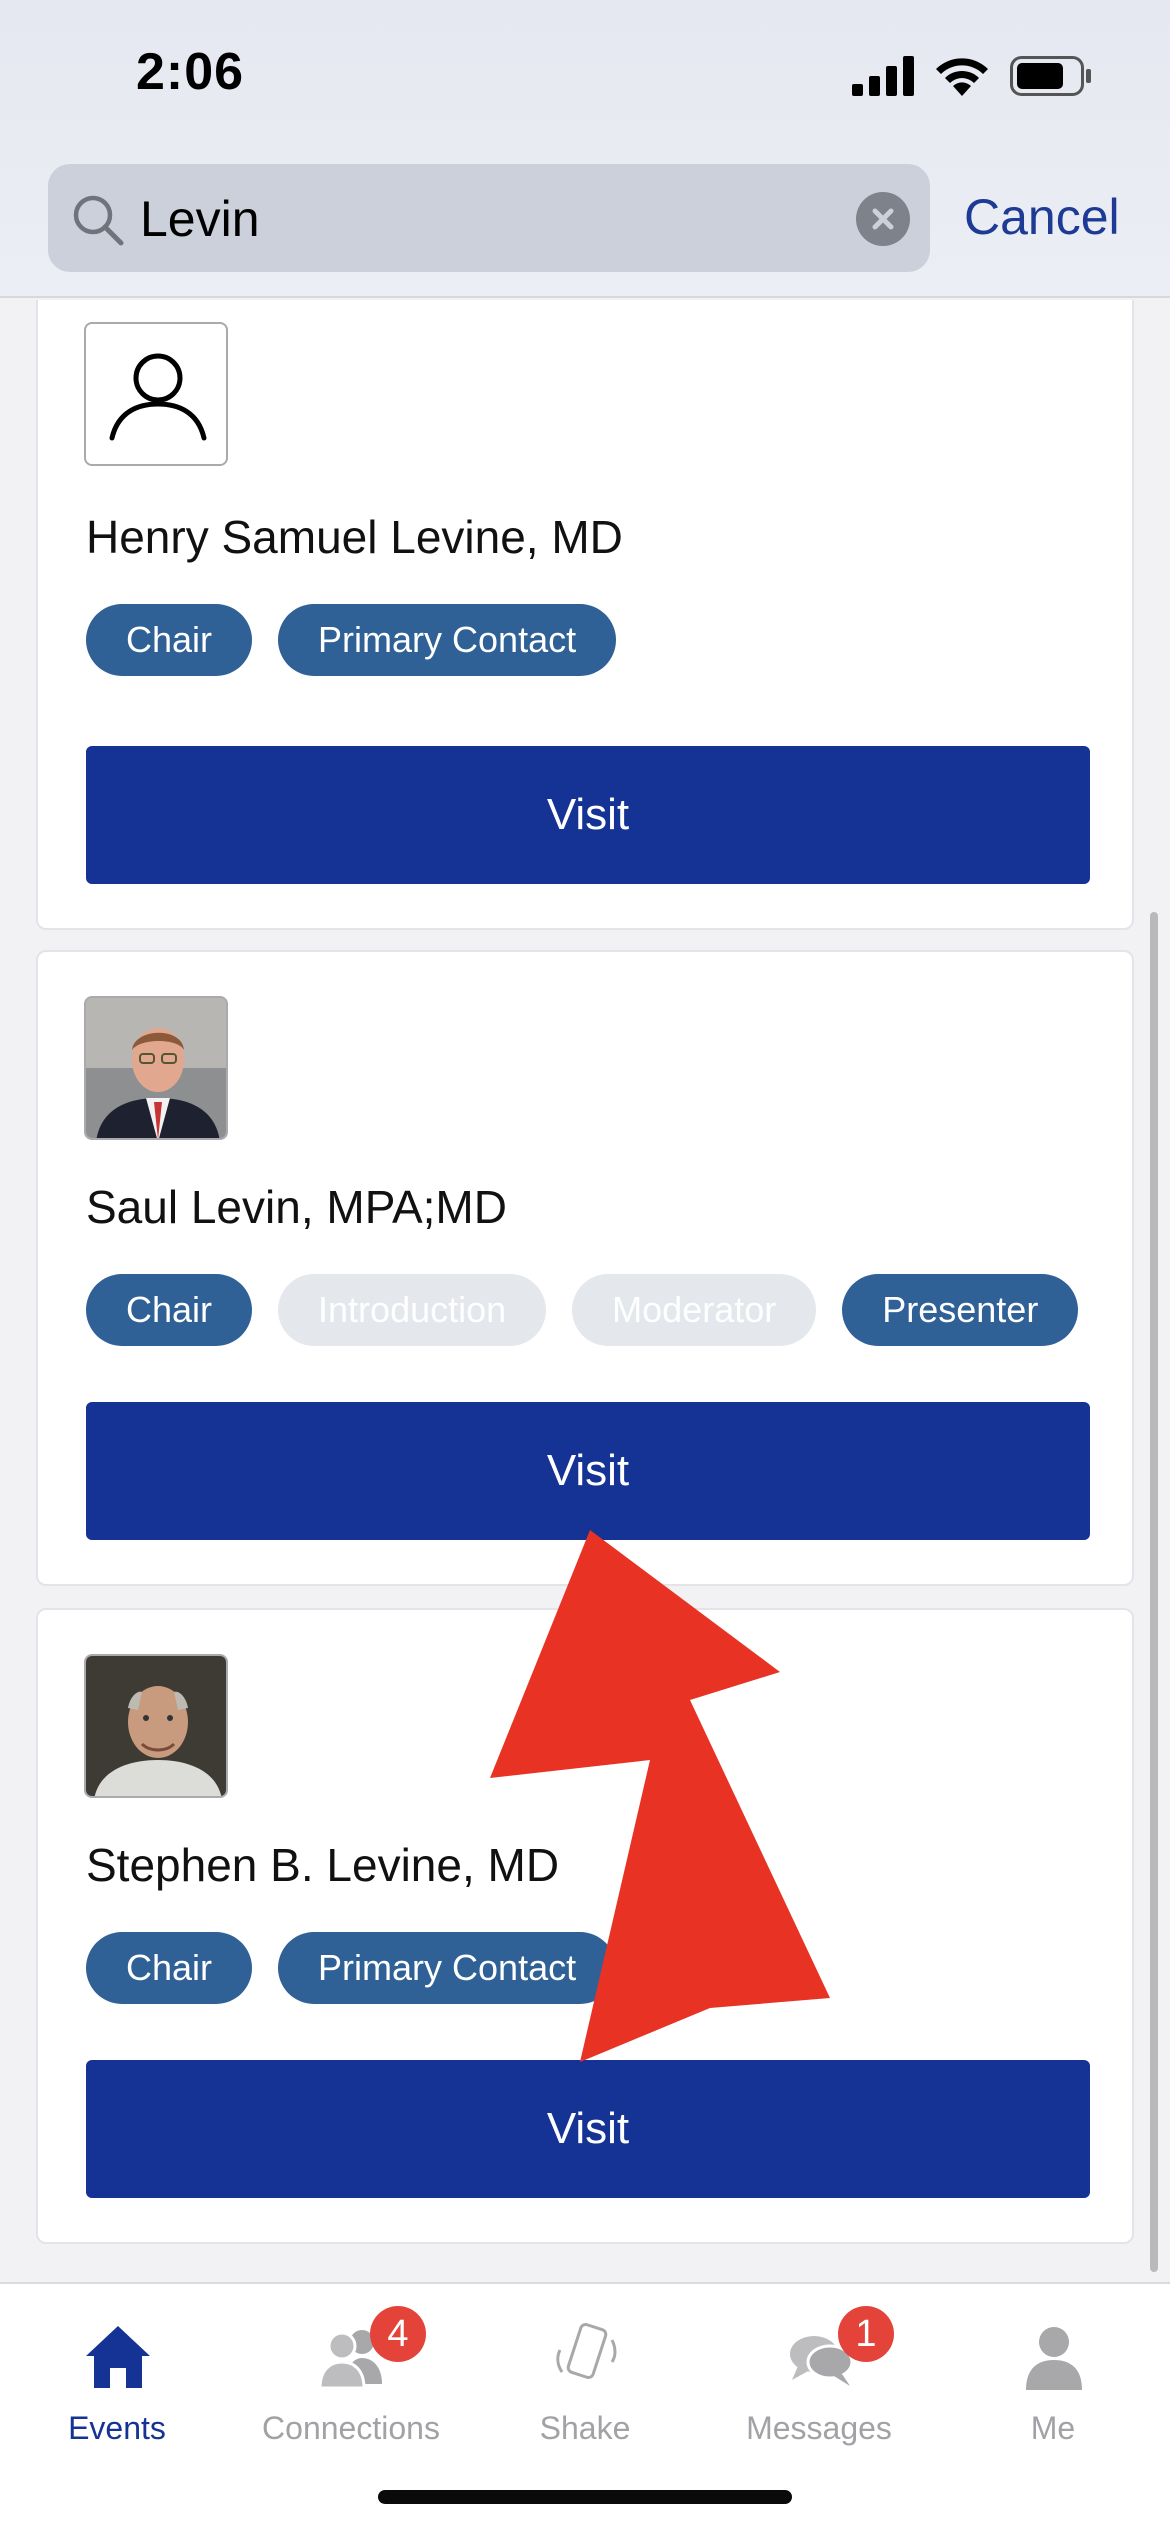 This screenshot has height=2532, width=1170. Describe the element at coordinates (398, 2334) in the screenshot. I see `connections-badge: 4` at that location.